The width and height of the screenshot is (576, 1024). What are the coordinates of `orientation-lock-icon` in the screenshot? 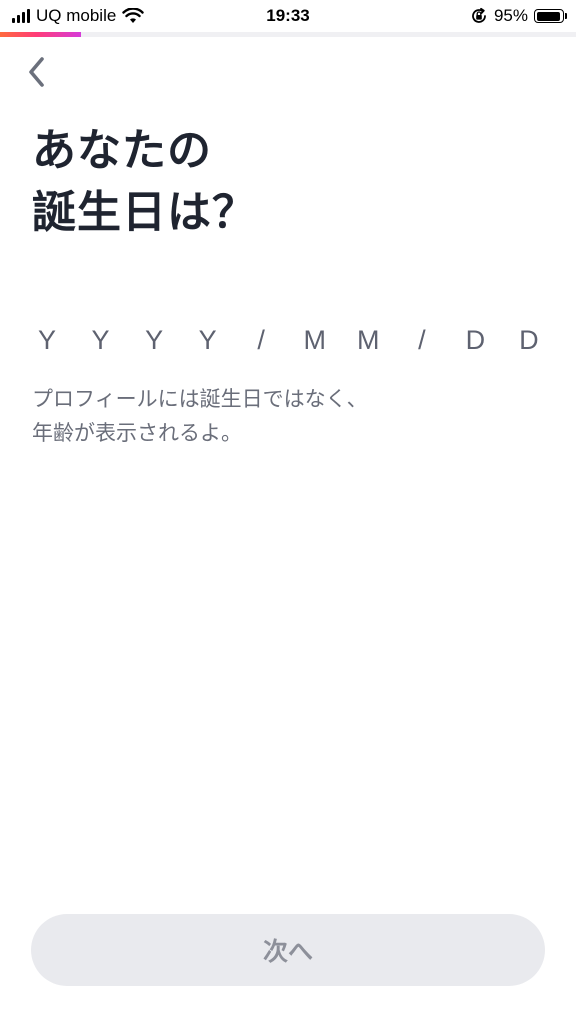 It's located at (479, 15).